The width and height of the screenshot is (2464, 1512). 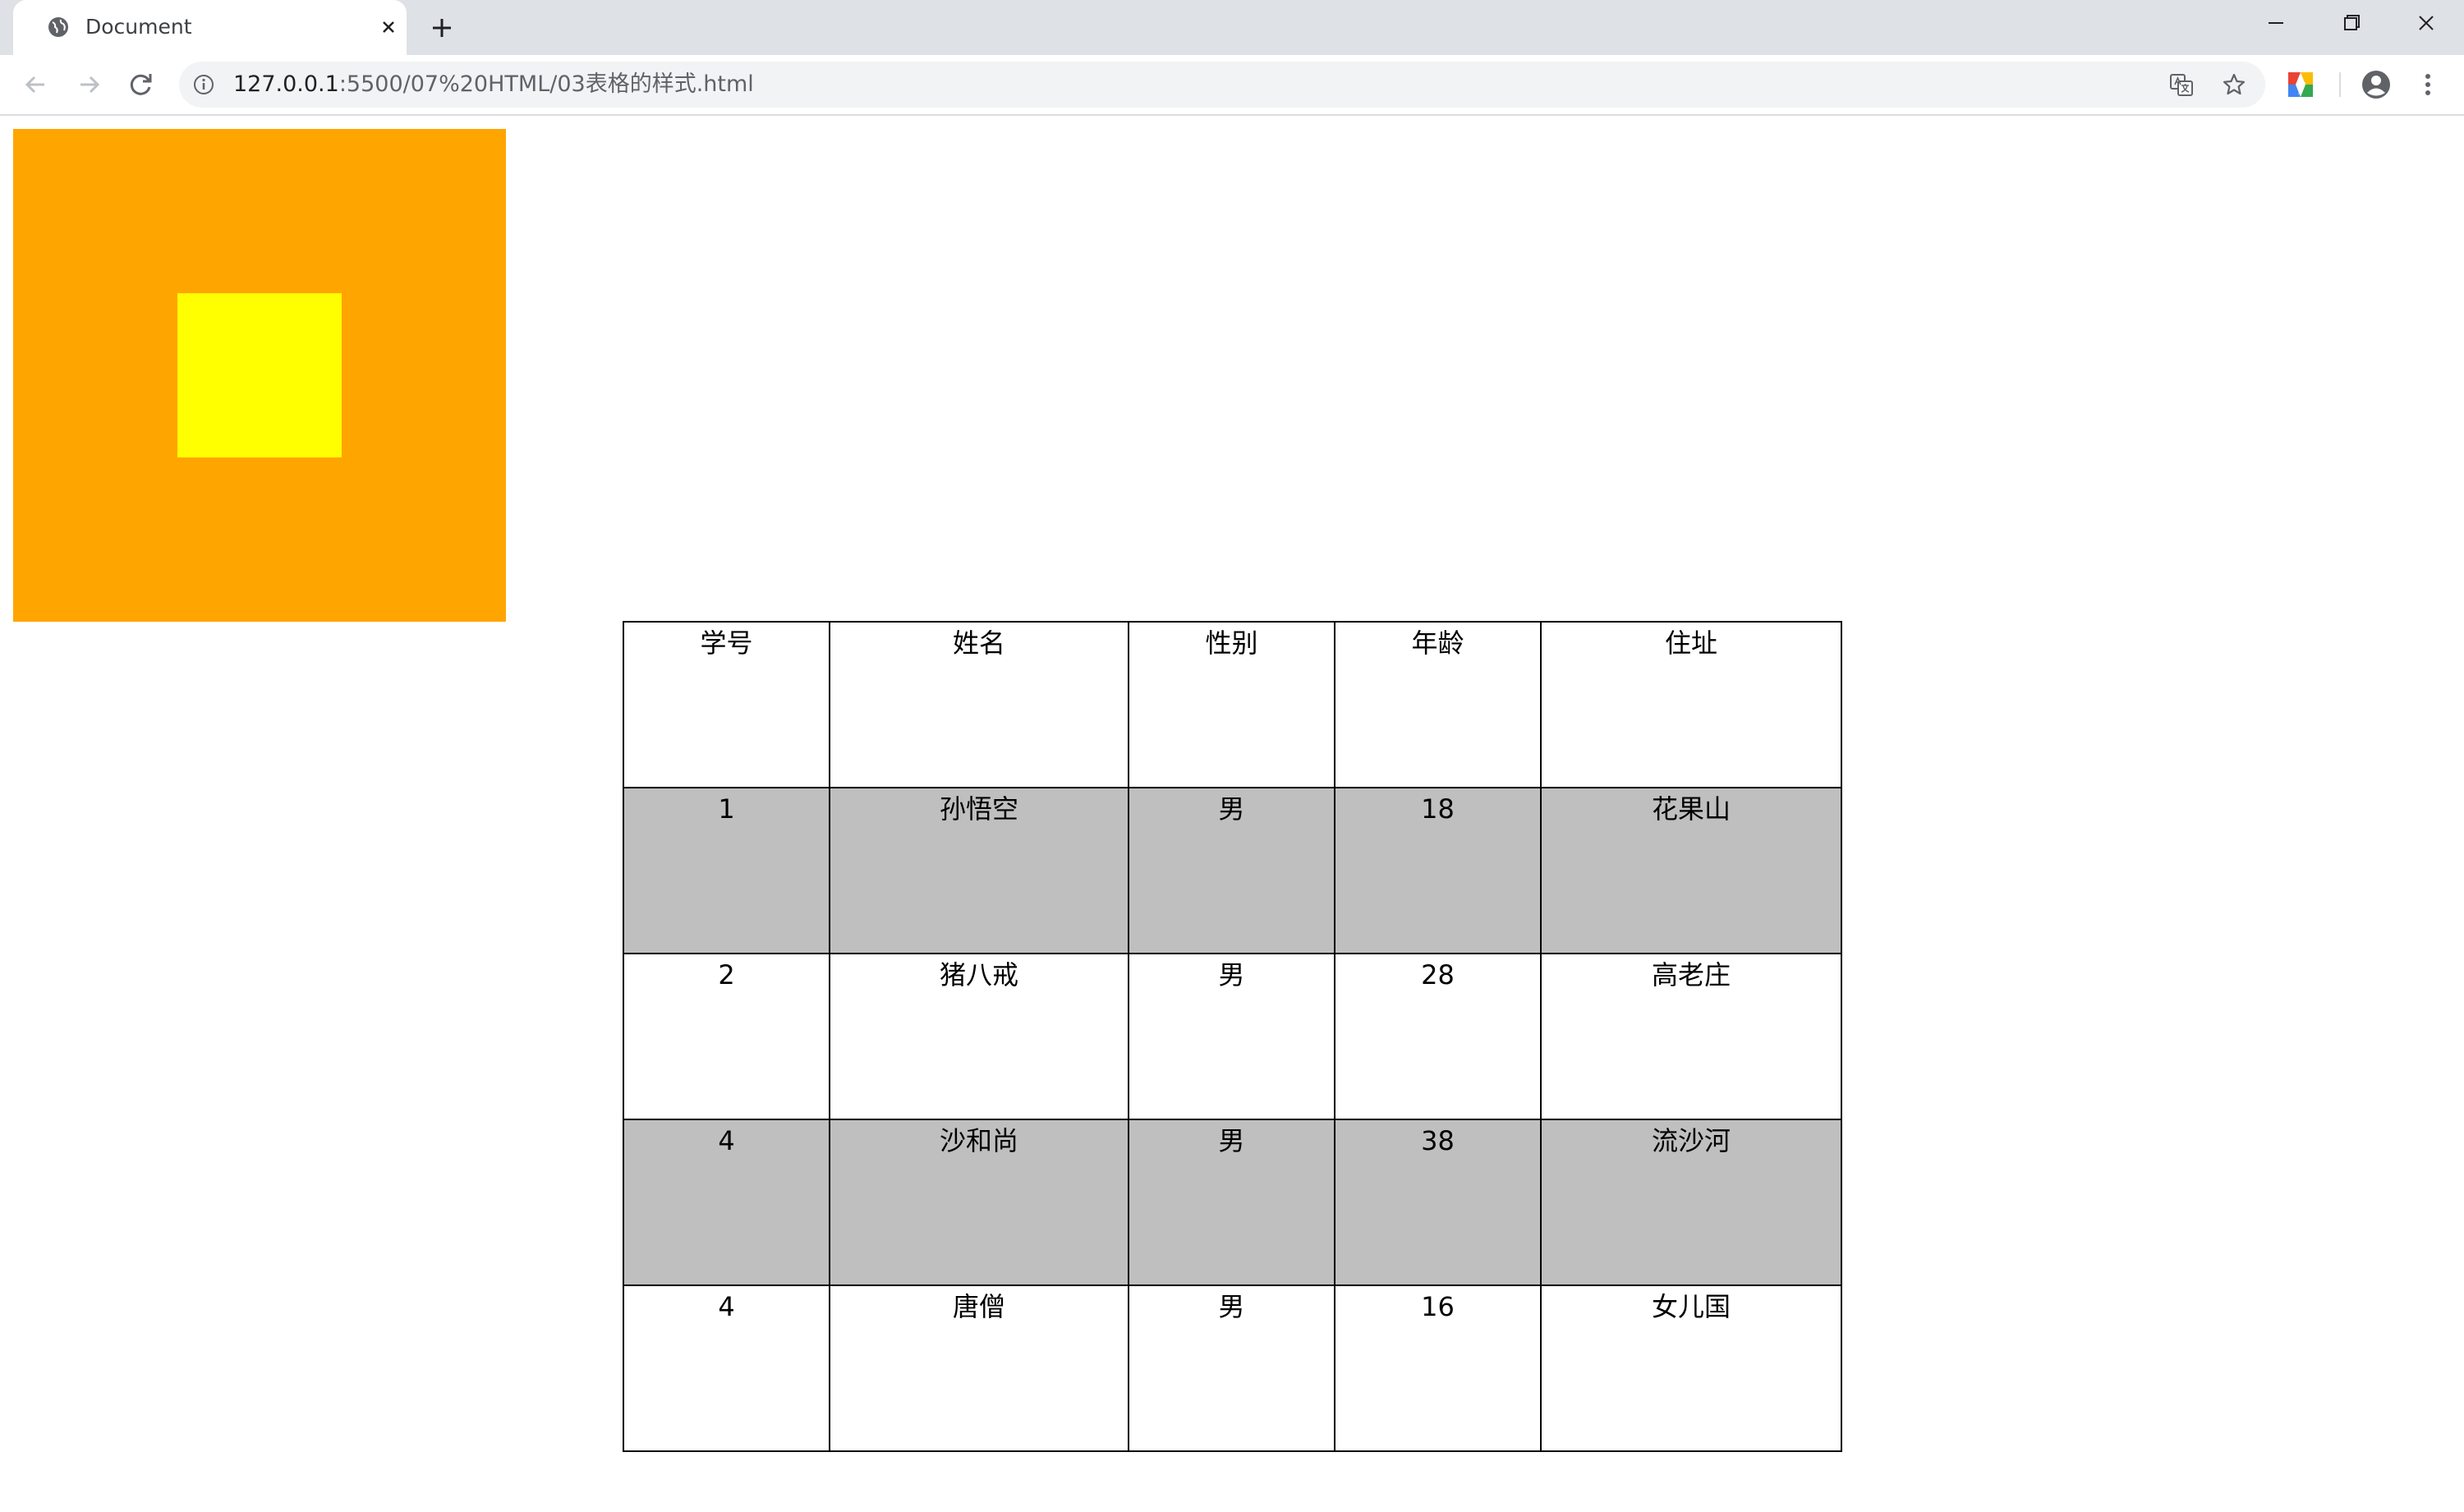 What do you see at coordinates (726, 704) in the screenshot?
I see `header-cell: 学号` at bounding box center [726, 704].